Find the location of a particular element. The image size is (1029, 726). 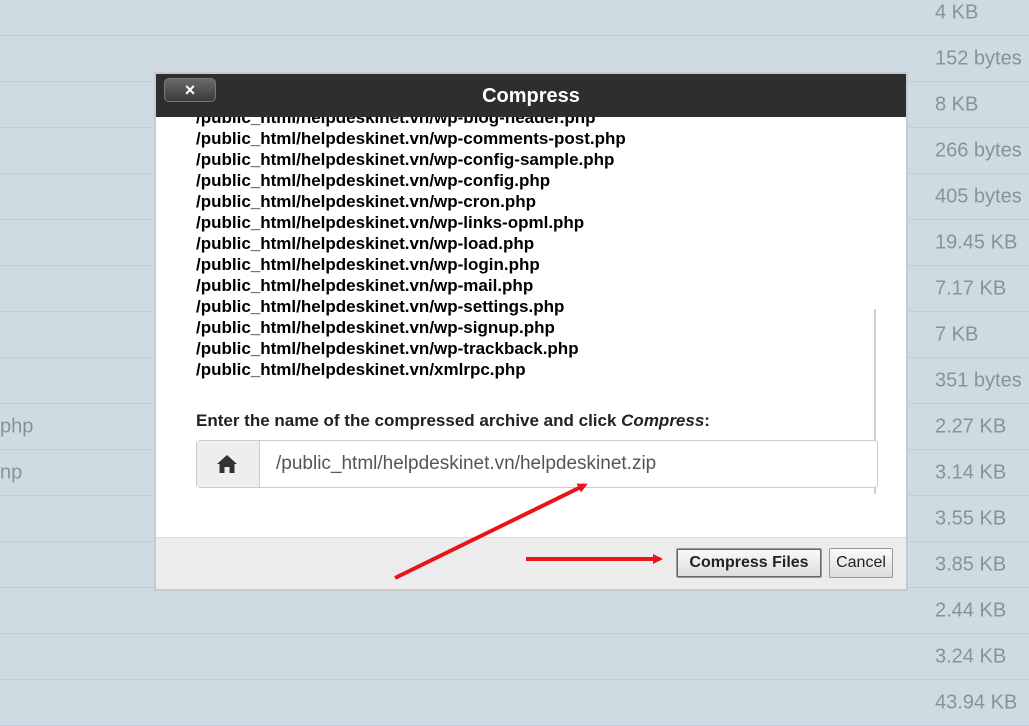

file-size: 7.17 KB is located at coordinates (971, 288).